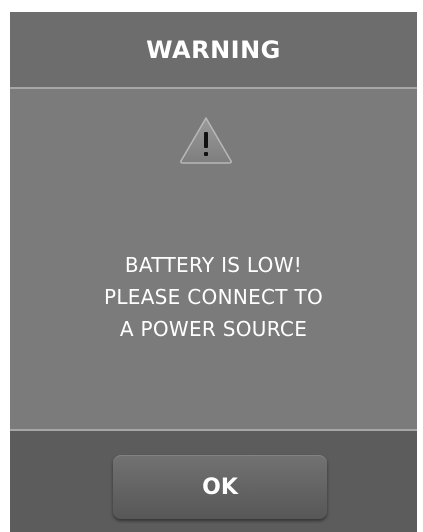  I want to click on message-line: PLEASE CONNECT TO, so click(213, 297).